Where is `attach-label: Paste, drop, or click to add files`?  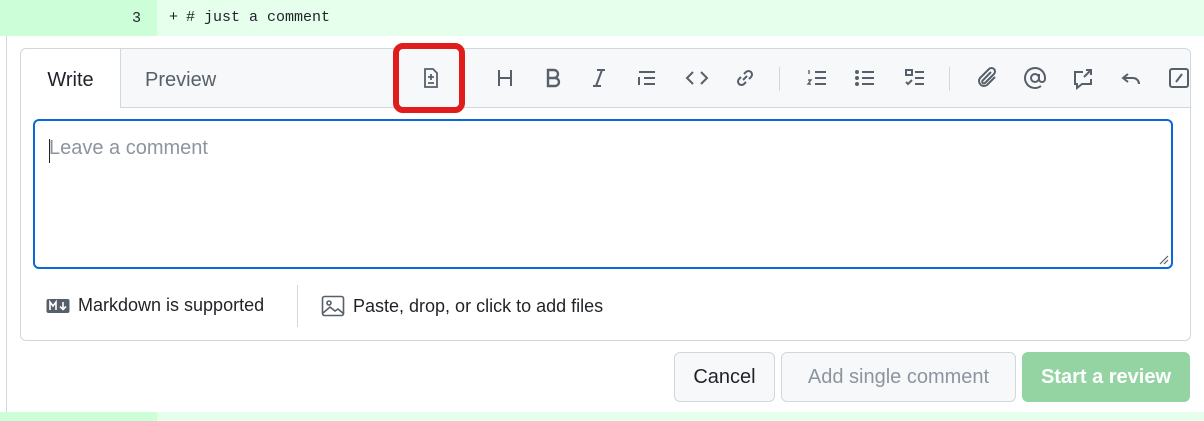 attach-label: Paste, drop, or click to add files is located at coordinates (478, 305).